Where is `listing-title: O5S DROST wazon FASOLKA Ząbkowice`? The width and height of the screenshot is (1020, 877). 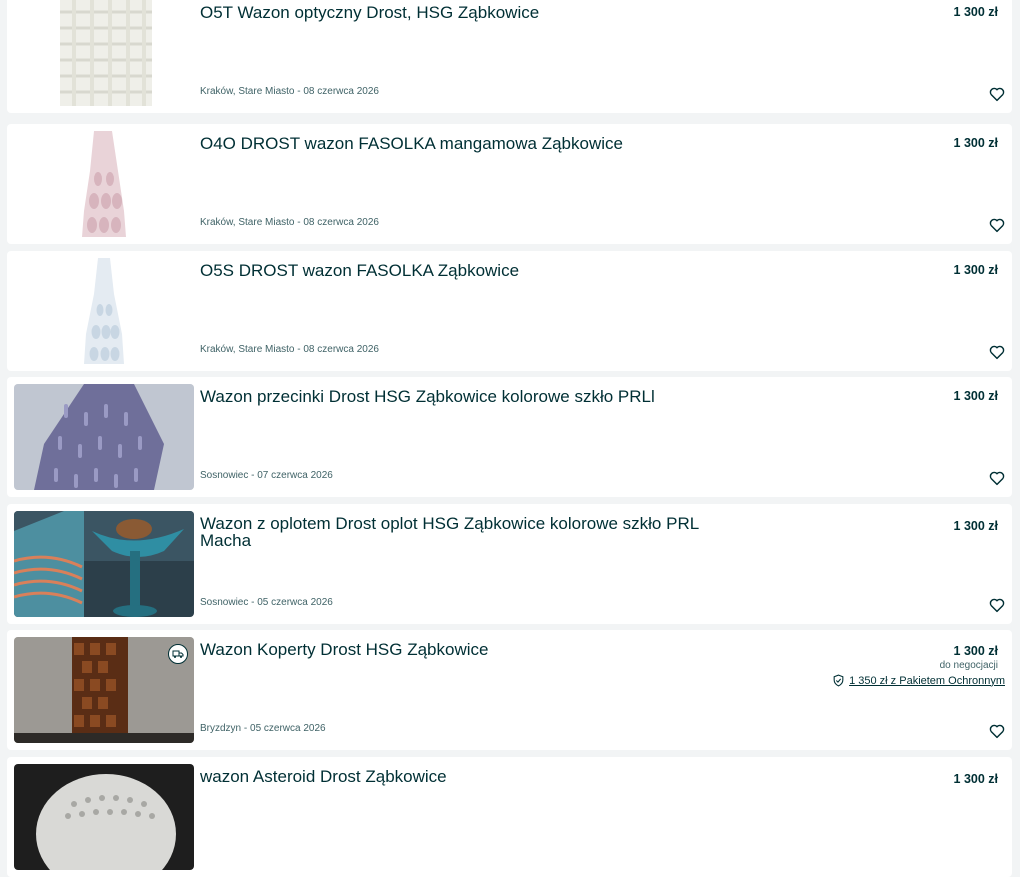
listing-title: O5S DROST wazon FASOLKA Ząbkowice is located at coordinates (450, 270).